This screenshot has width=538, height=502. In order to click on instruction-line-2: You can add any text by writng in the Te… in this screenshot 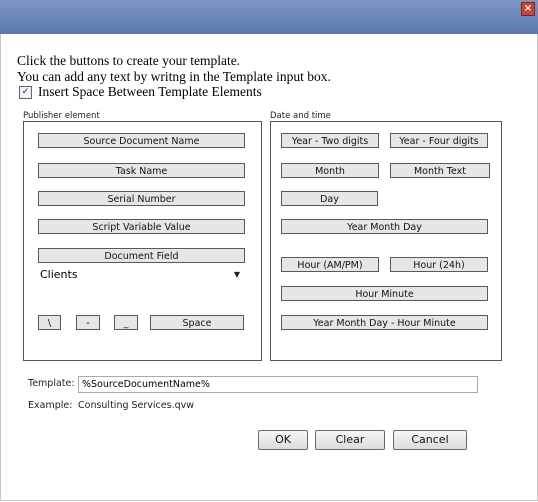, I will do `click(174, 76)`.